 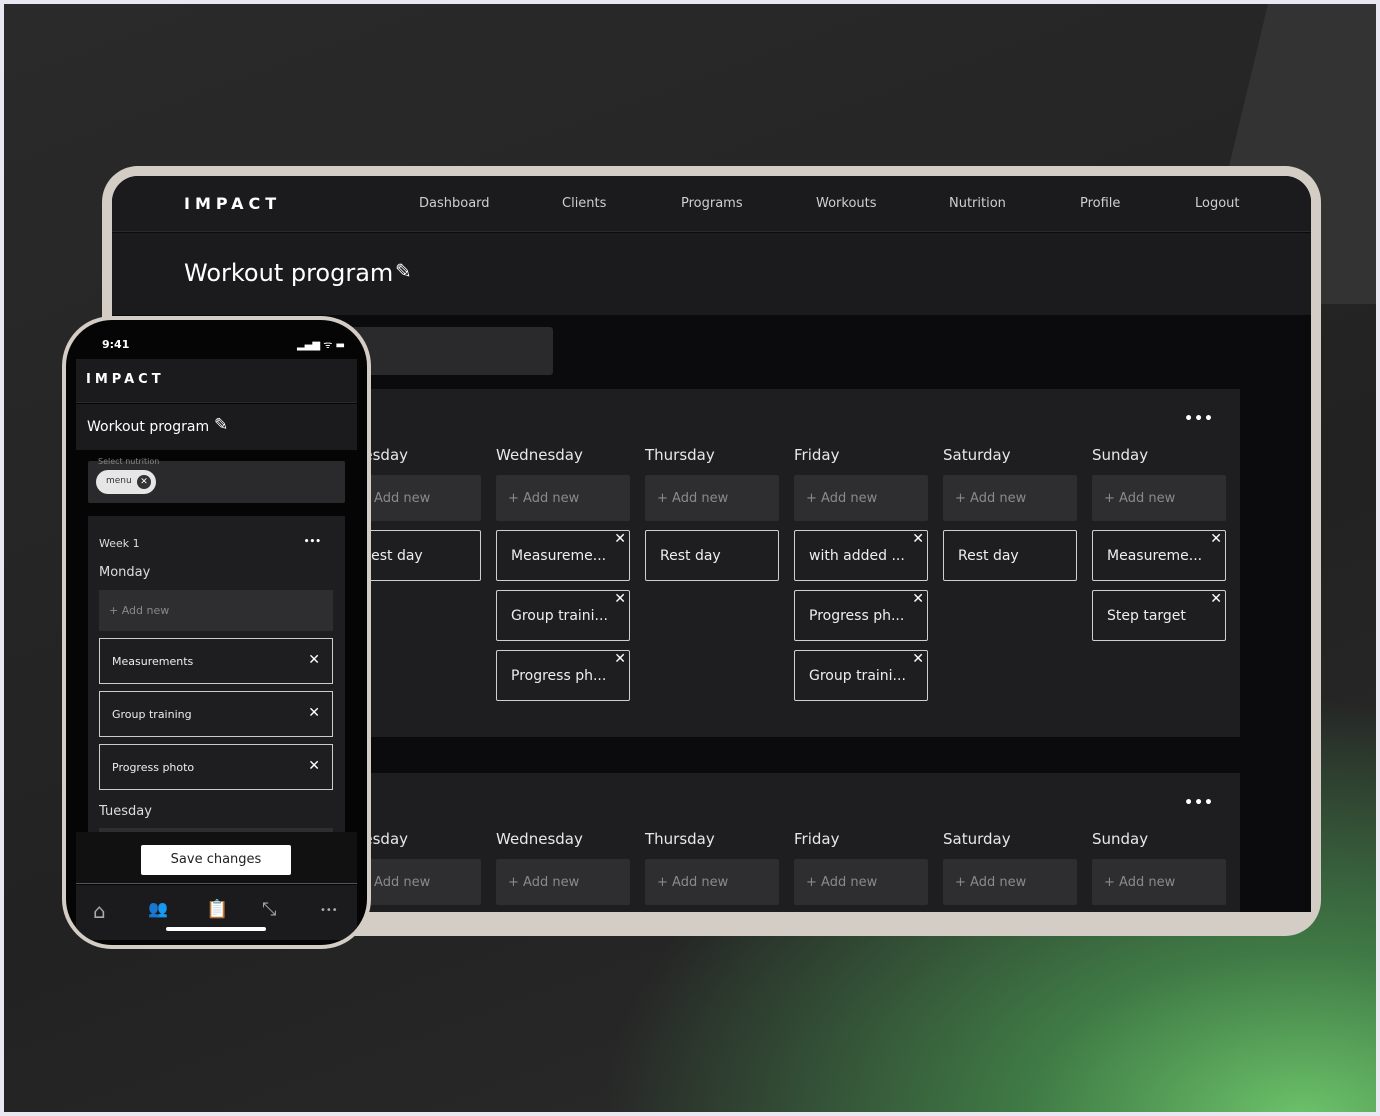 I want to click on nav-programs: Programs, so click(x=712, y=203).